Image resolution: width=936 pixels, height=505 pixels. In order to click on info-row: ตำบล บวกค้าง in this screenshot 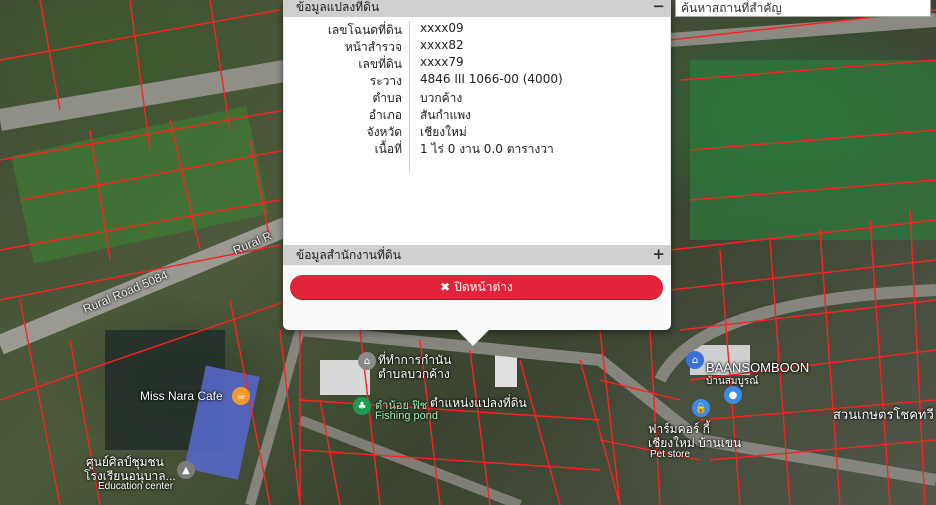, I will do `click(478, 97)`.